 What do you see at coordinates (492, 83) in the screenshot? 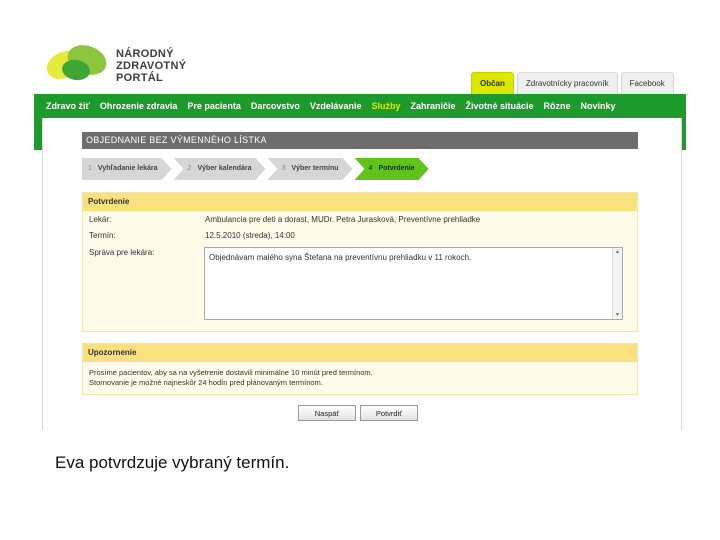
I see `tab-obcan: Občan` at bounding box center [492, 83].